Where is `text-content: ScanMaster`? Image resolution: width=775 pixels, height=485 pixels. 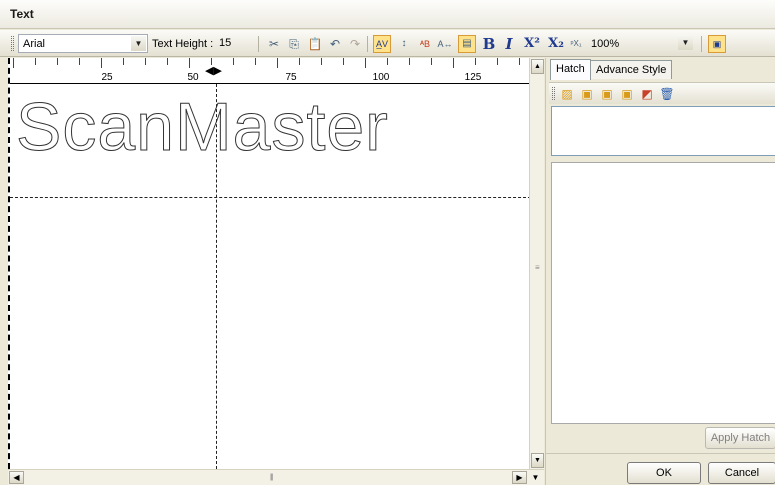
text-content: ScanMaster is located at coordinates (202, 127).